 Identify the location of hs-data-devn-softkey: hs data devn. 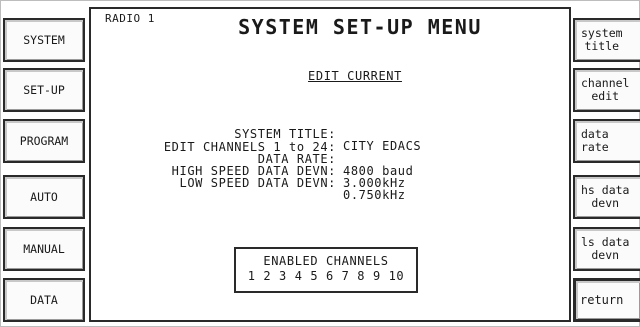
(606, 197).